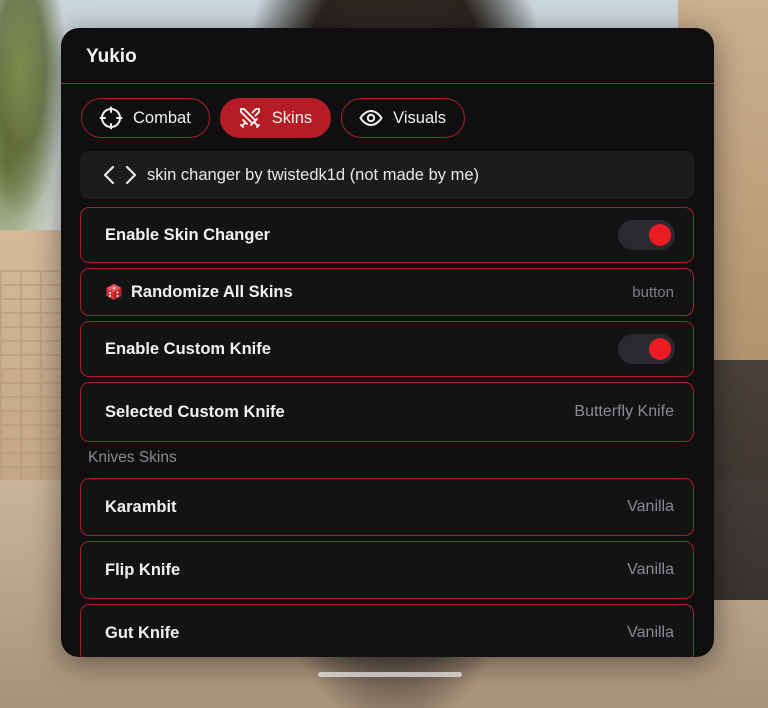 The image size is (768, 708). Describe the element at coordinates (141, 506) in the screenshot. I see `knife-item-label: Karambit` at that location.